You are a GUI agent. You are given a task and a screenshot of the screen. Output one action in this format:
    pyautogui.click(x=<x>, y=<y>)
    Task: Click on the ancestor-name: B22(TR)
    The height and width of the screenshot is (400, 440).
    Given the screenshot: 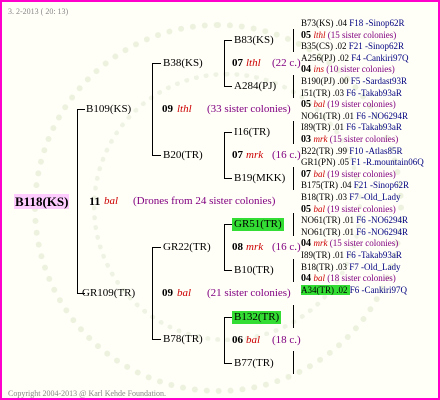 What is the action you would take?
    pyautogui.click(x=317, y=151)
    